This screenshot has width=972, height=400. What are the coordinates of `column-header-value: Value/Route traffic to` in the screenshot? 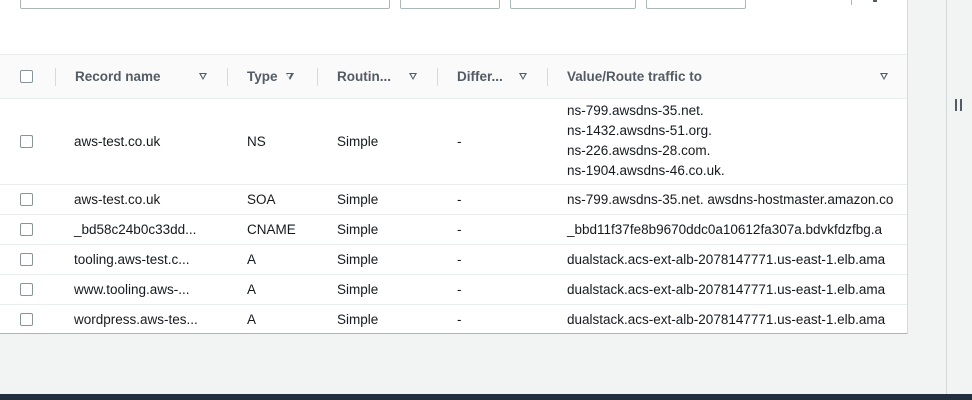 It's located at (727, 77).